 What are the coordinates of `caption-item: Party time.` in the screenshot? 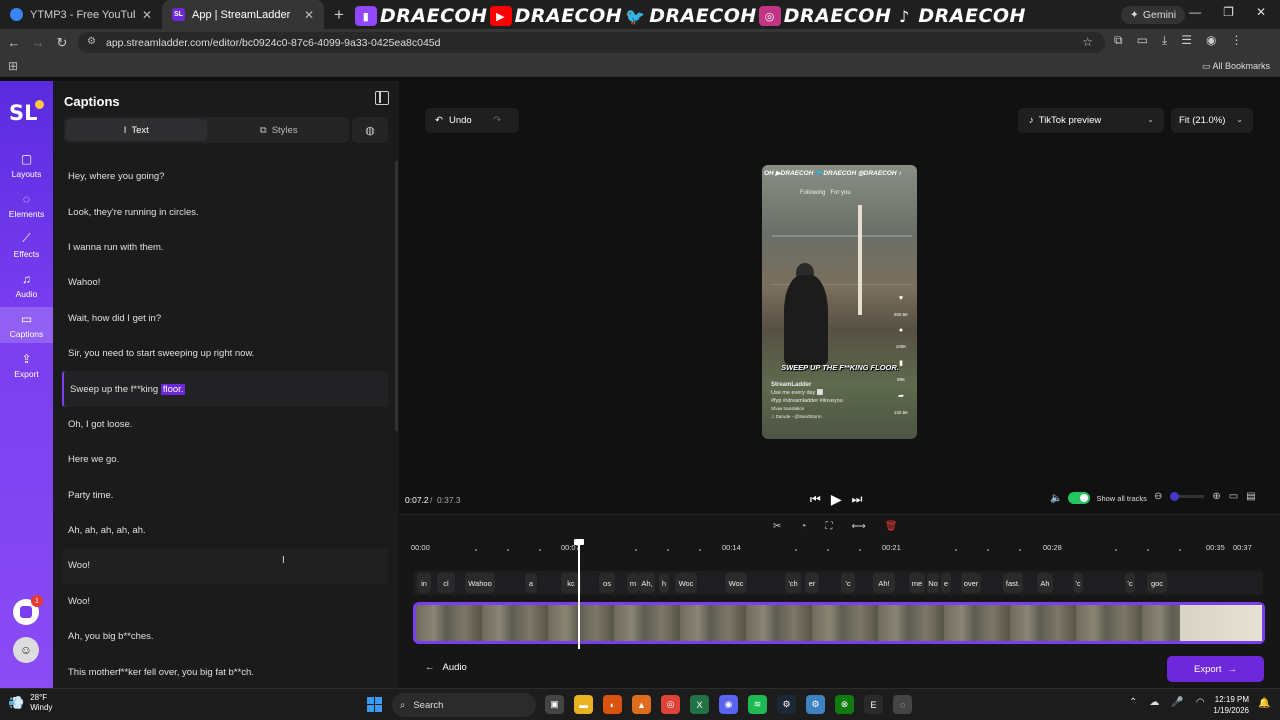 It's located at (225, 495).